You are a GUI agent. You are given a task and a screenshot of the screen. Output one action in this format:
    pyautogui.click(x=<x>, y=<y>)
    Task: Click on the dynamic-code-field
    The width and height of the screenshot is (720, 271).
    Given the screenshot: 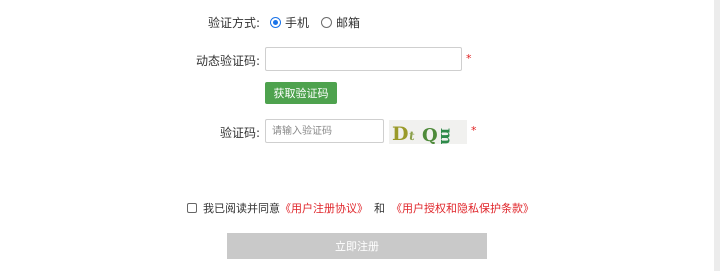 What is the action you would take?
    pyautogui.click(x=363, y=59)
    